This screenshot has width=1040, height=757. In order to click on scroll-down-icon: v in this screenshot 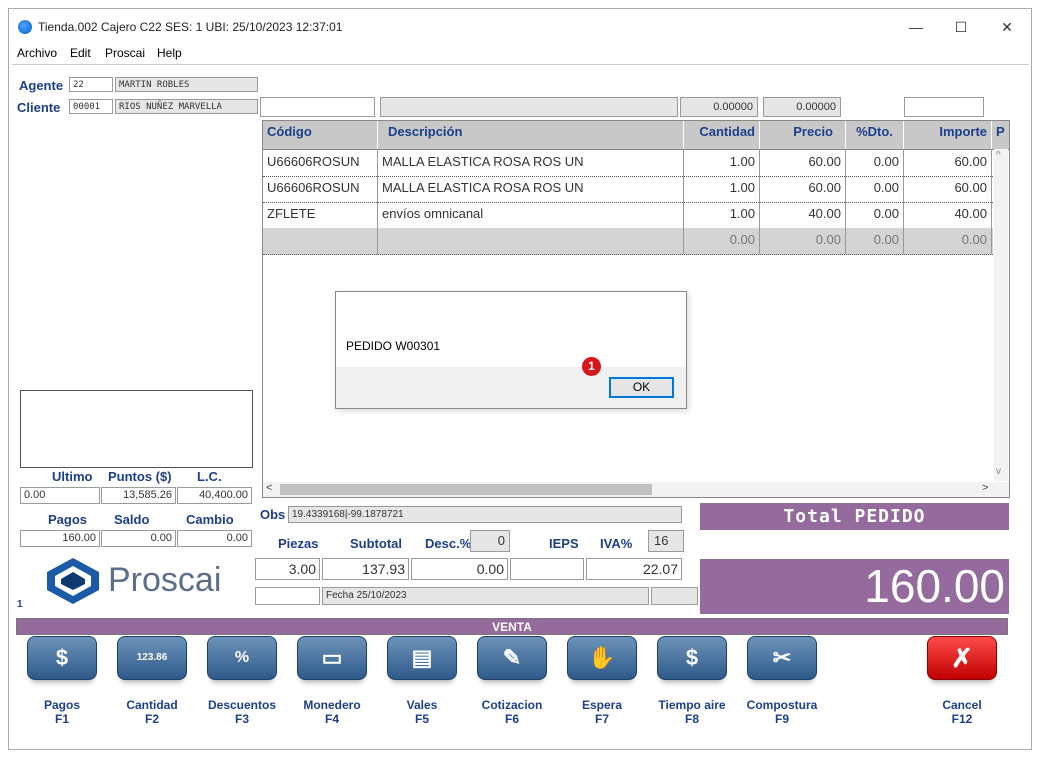, I will do `click(998, 471)`.